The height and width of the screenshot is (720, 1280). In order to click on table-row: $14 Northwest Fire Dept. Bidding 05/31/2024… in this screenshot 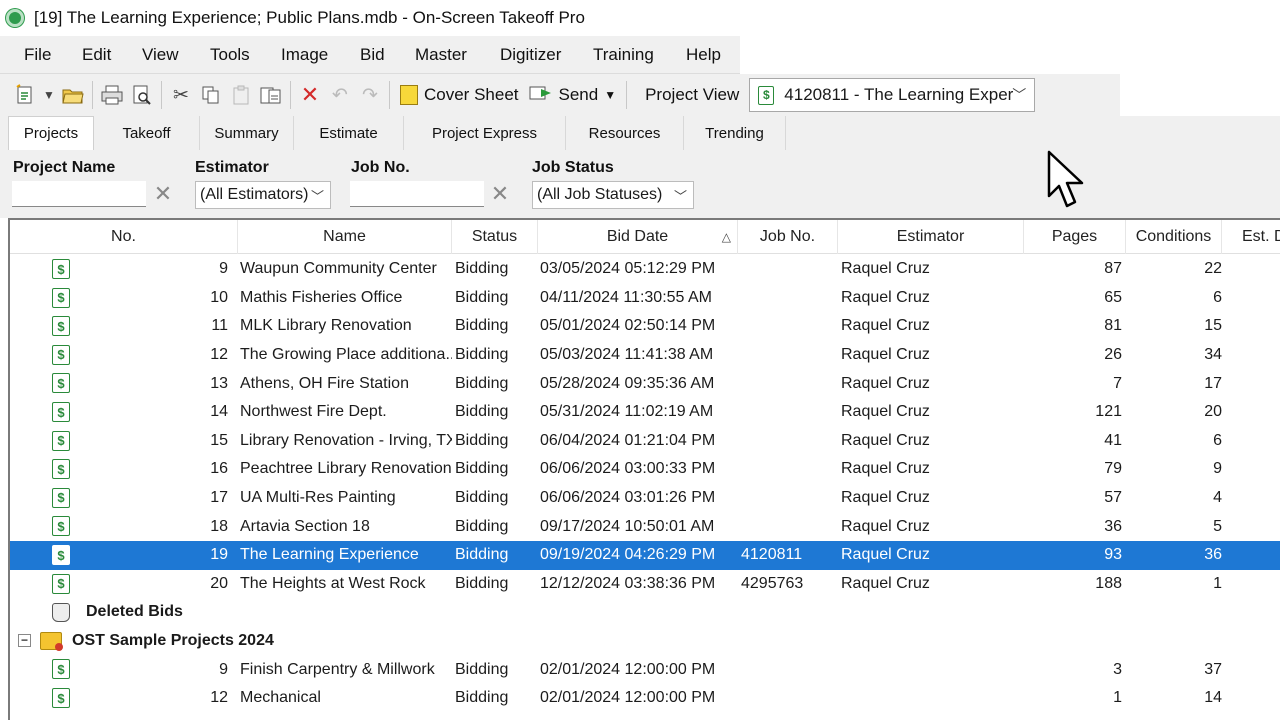, I will do `click(645, 412)`.